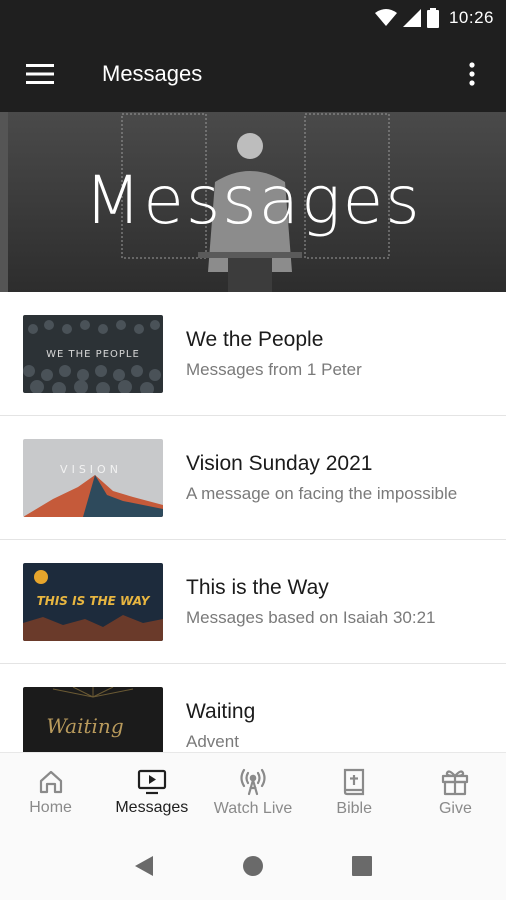 The width and height of the screenshot is (506, 900). What do you see at coordinates (253, 18) in the screenshot?
I see `status-bar: 10:26` at bounding box center [253, 18].